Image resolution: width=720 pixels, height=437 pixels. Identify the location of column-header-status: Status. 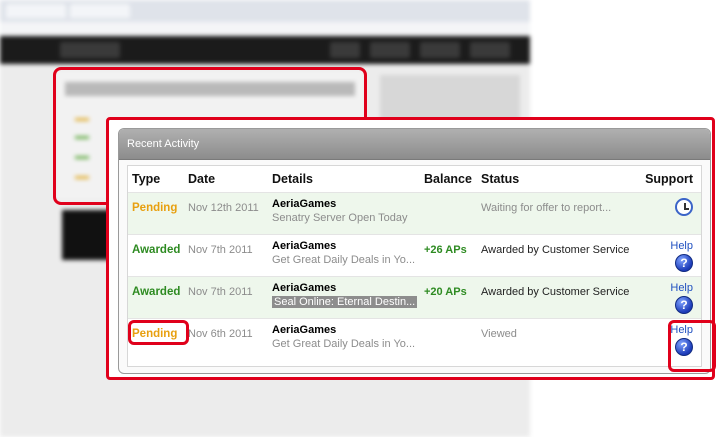
(500, 179).